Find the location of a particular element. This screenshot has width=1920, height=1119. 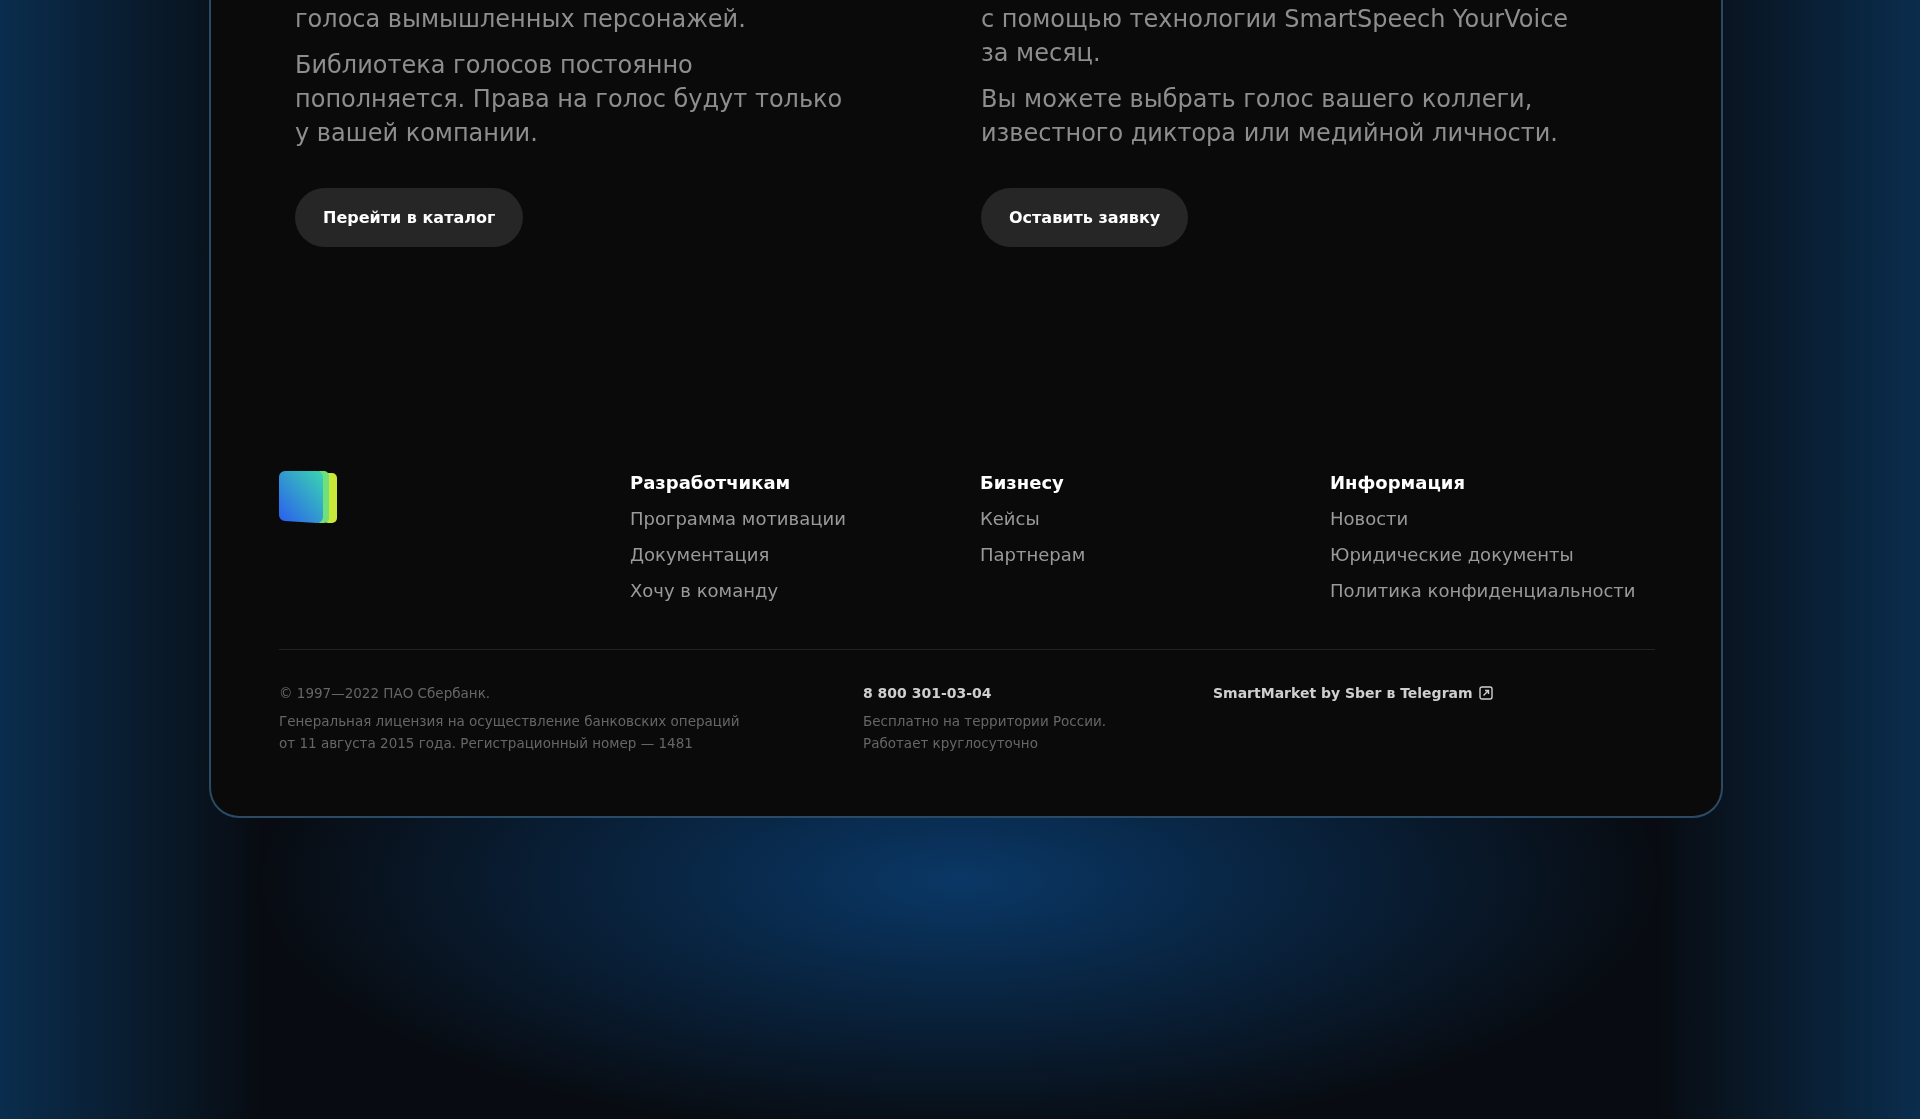

column-heading: Информация is located at coordinates (1397, 483).